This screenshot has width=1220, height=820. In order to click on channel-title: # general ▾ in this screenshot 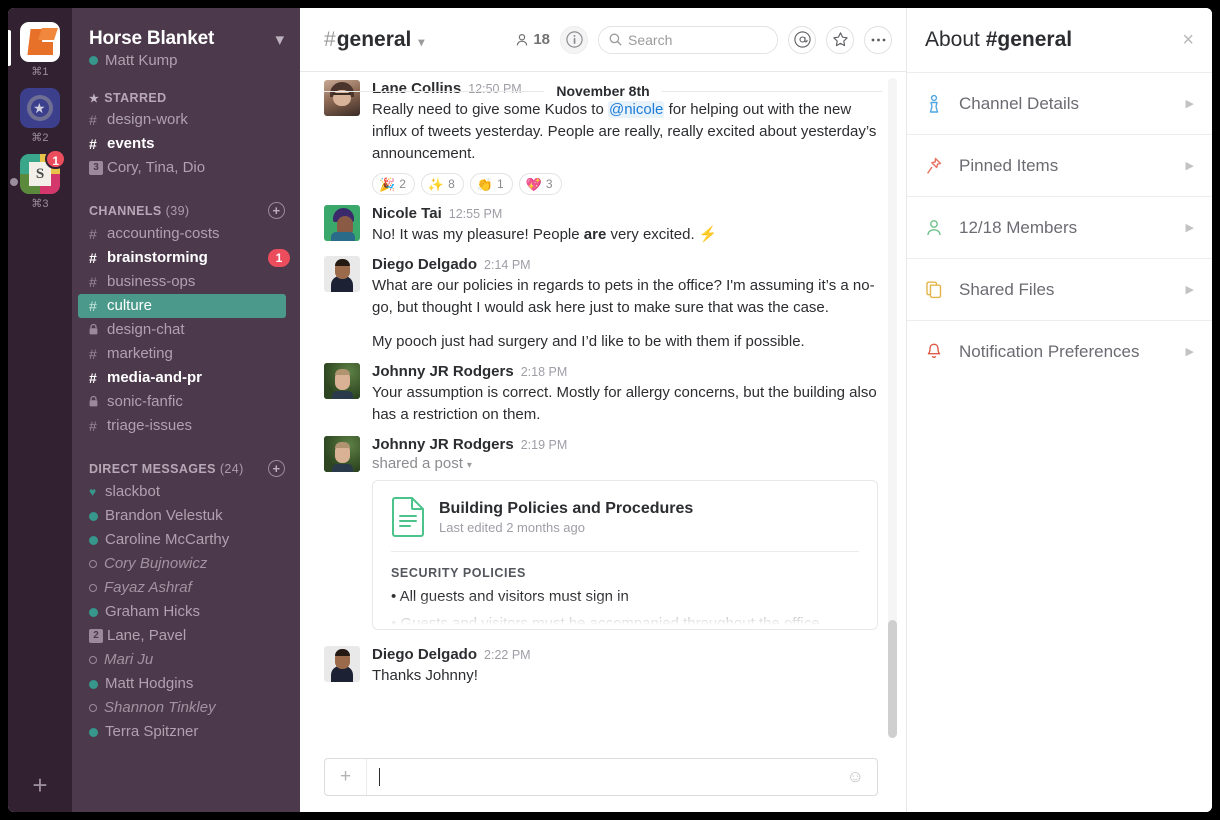, I will do `click(374, 40)`.